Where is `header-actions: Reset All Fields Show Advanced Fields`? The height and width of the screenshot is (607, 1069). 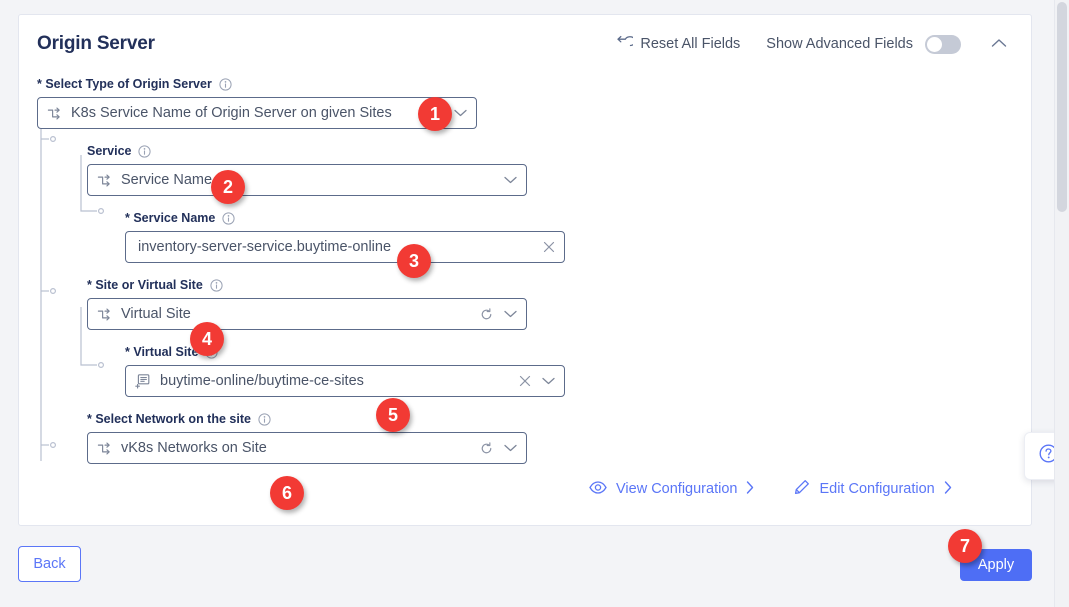 header-actions: Reset All Fields Show Advanced Fields is located at coordinates (813, 44).